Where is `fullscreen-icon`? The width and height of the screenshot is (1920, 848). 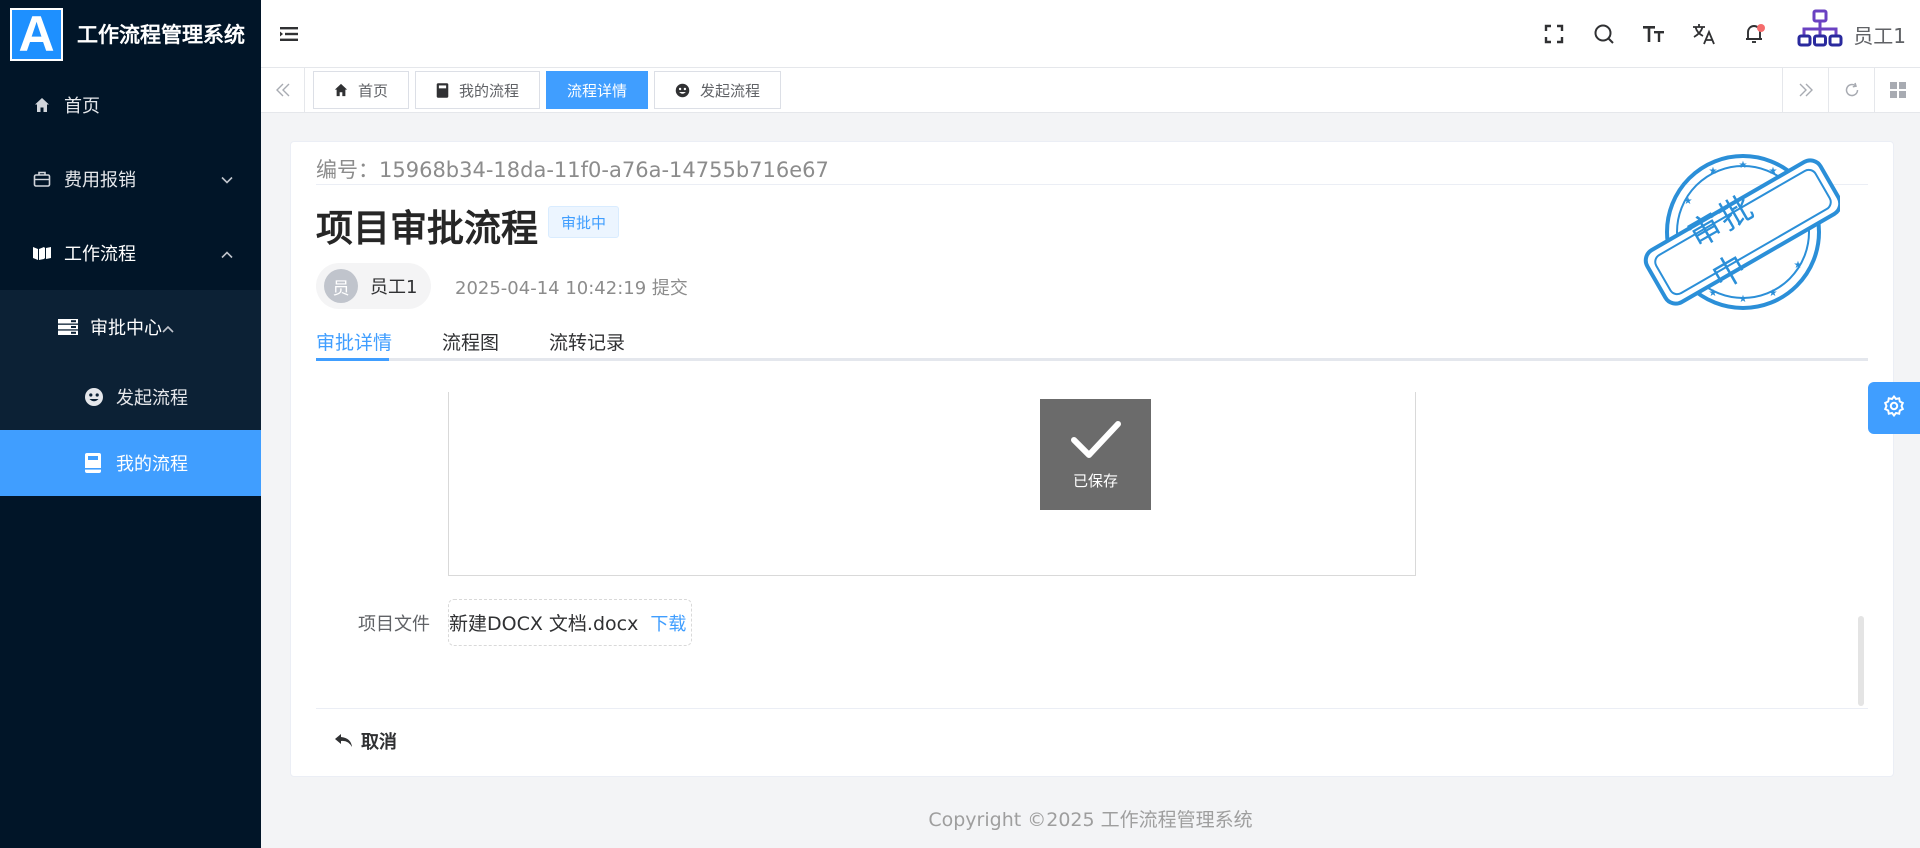
fullscreen-icon is located at coordinates (1554, 34).